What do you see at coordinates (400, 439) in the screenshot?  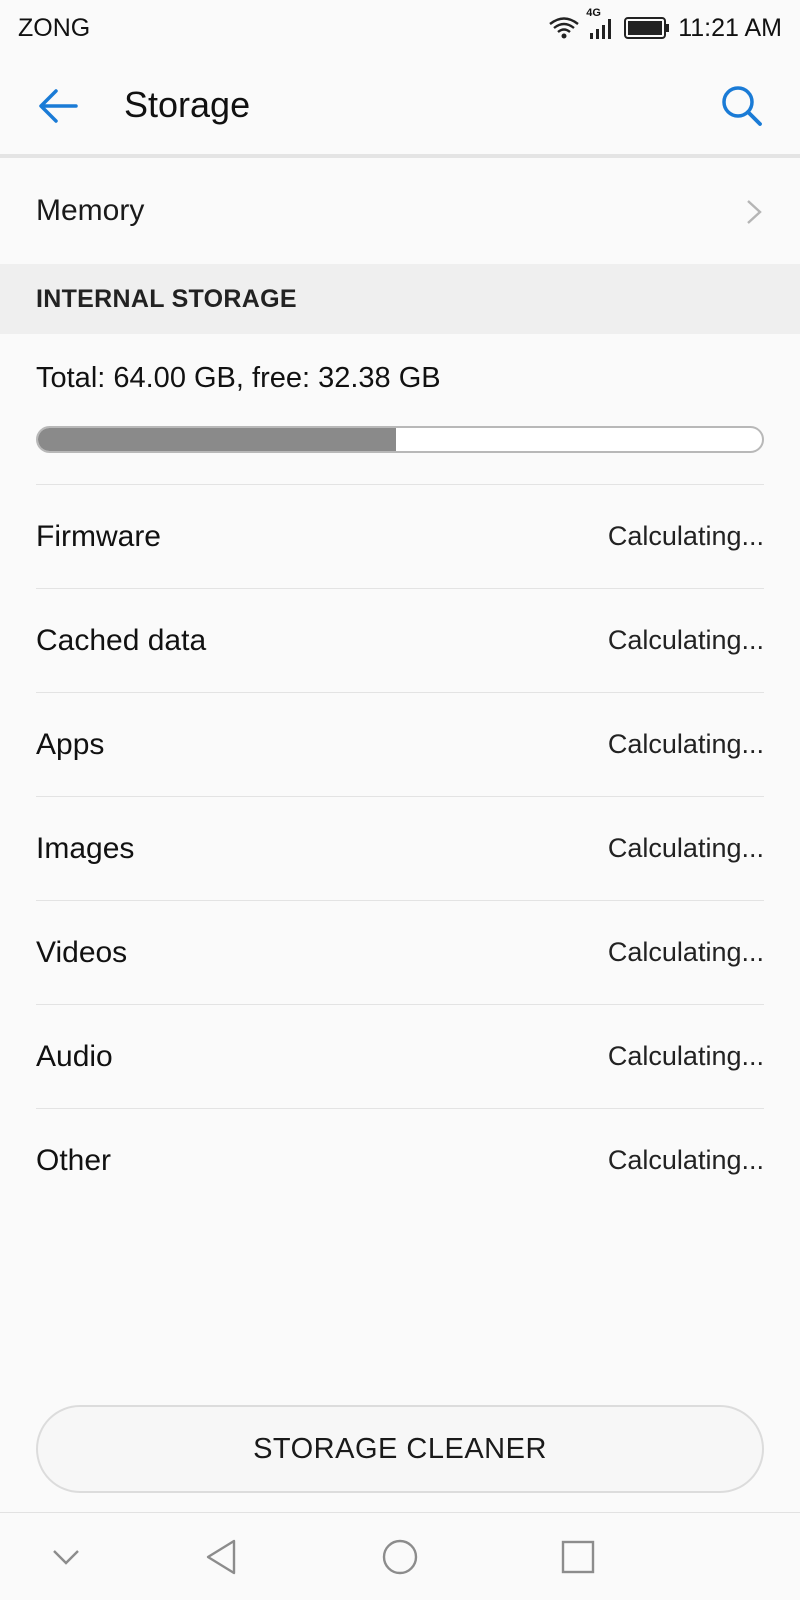 I see `storage-usage-bar` at bounding box center [400, 439].